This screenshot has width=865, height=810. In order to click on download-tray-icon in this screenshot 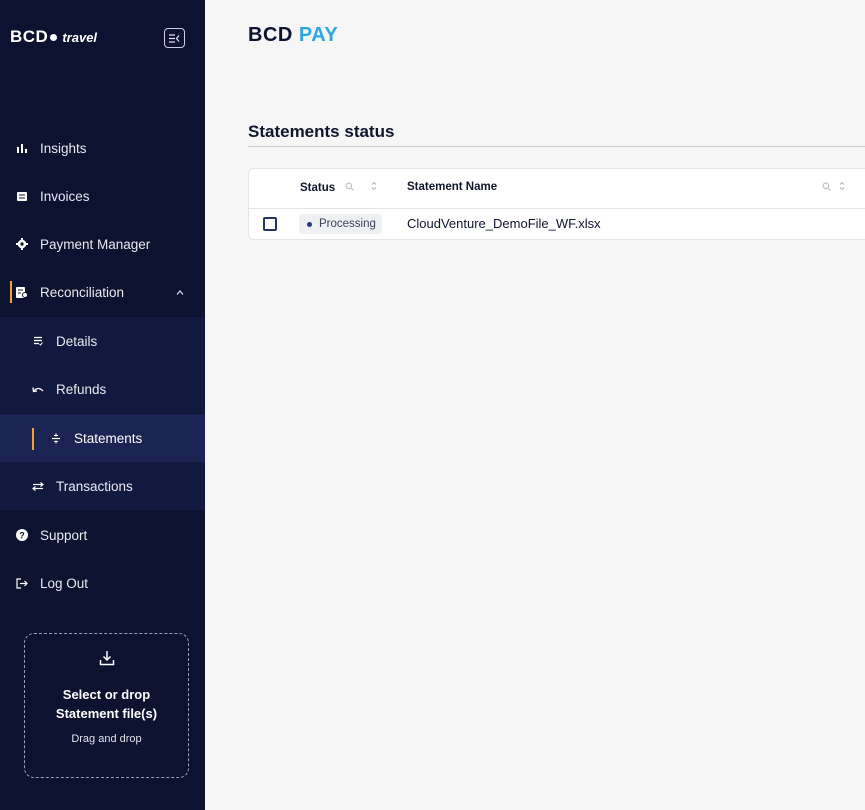, I will do `click(107, 660)`.